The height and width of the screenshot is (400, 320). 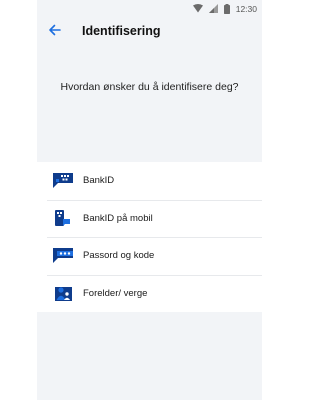 I want to click on status-bar: 12:30, so click(x=149, y=8).